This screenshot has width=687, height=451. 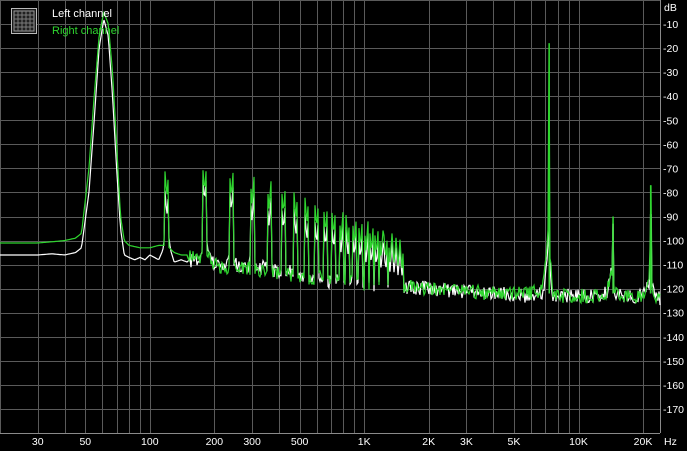 What do you see at coordinates (86, 31) in the screenshot?
I see `legend-right-channel: Right channel` at bounding box center [86, 31].